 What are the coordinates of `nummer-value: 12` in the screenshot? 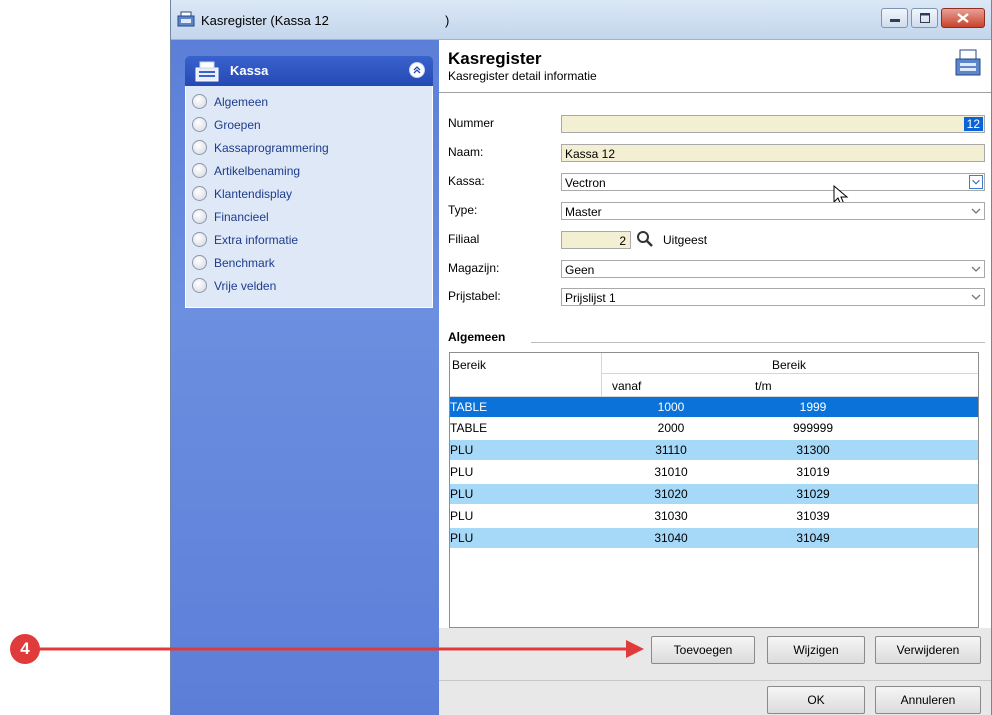 It's located at (973, 124).